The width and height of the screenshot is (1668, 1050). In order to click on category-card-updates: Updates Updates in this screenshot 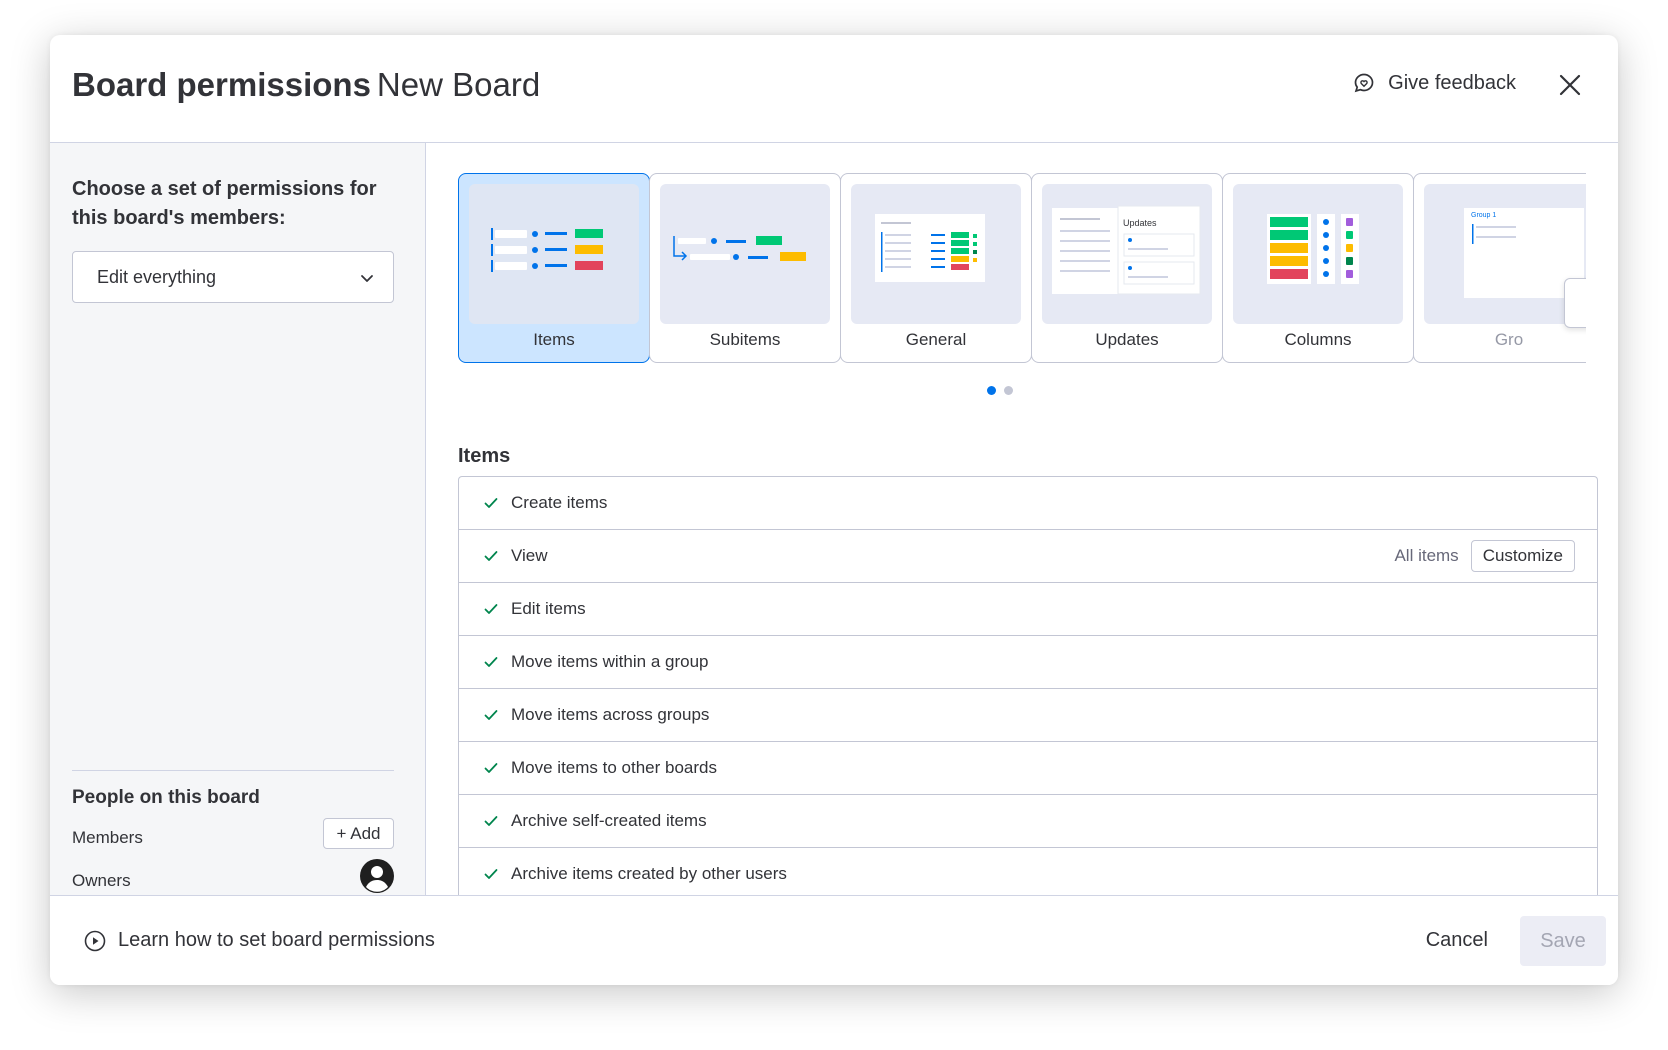, I will do `click(1127, 268)`.